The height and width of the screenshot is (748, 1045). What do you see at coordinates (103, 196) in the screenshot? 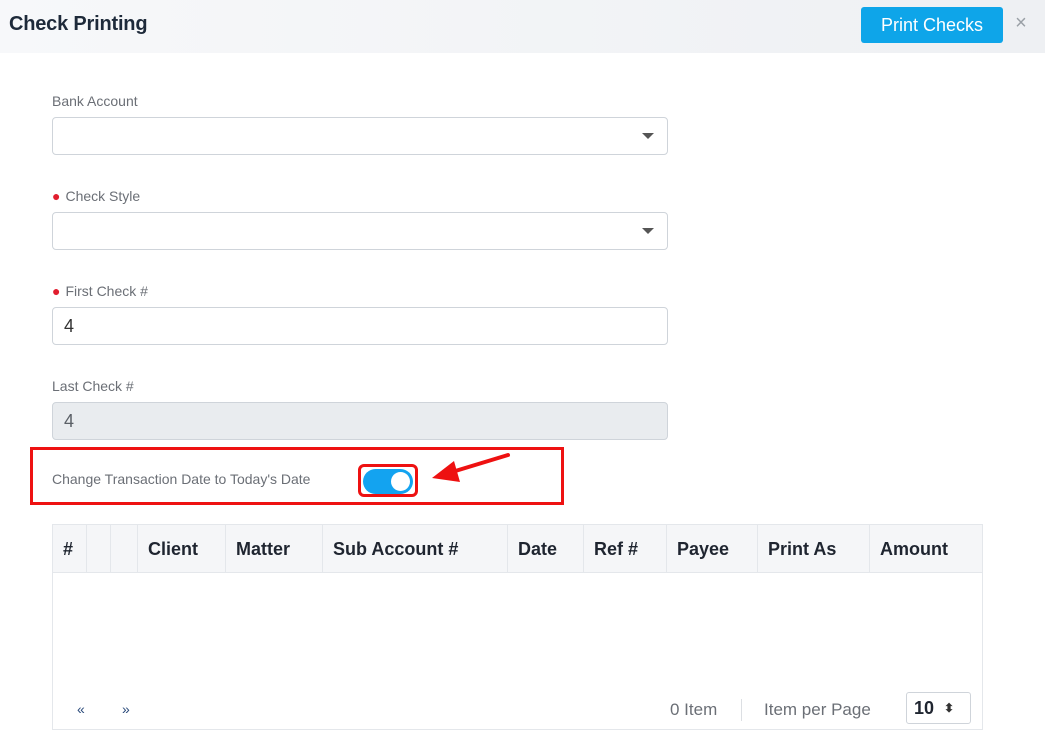
I see `check-style-label-text: Check Style` at bounding box center [103, 196].